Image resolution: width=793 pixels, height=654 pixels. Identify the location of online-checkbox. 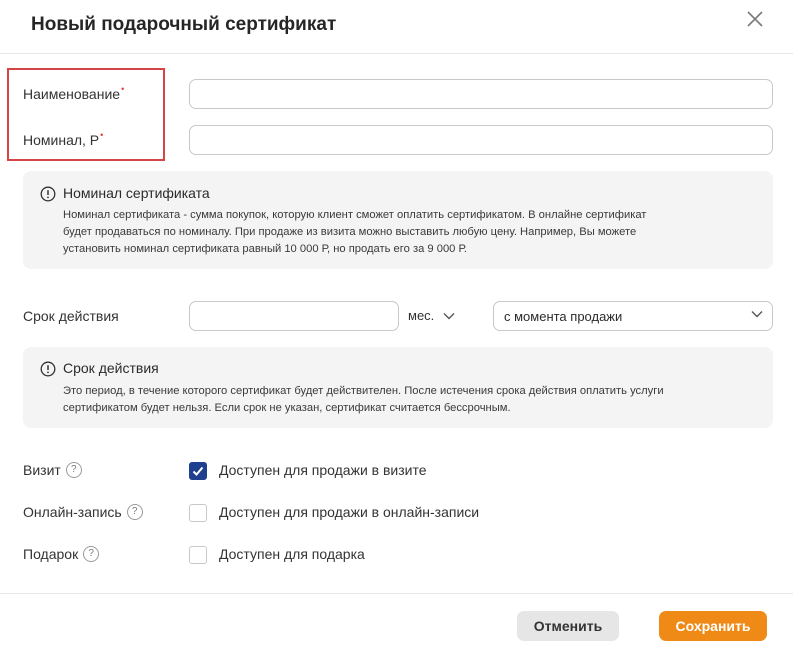
(198, 513).